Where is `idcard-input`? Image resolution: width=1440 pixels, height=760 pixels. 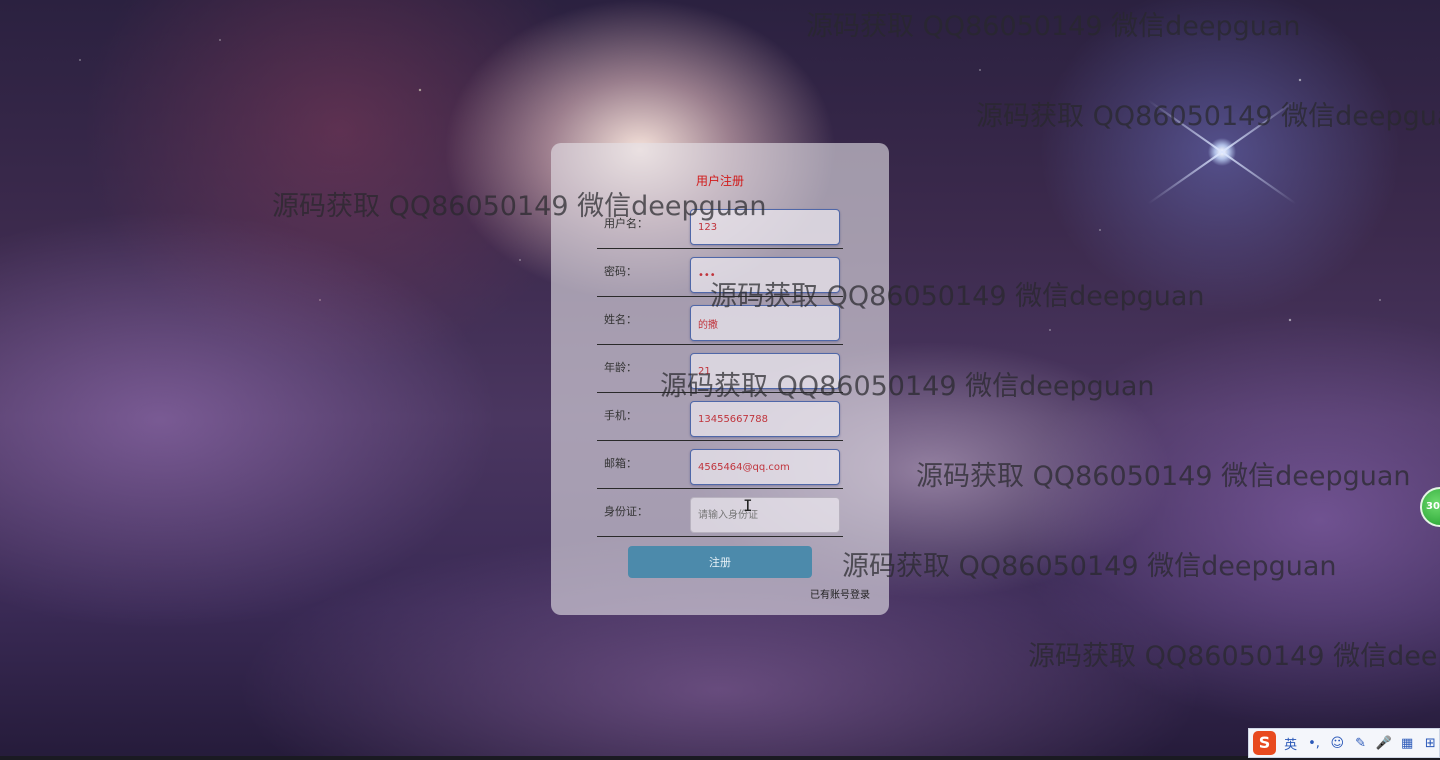
idcard-input is located at coordinates (765, 515).